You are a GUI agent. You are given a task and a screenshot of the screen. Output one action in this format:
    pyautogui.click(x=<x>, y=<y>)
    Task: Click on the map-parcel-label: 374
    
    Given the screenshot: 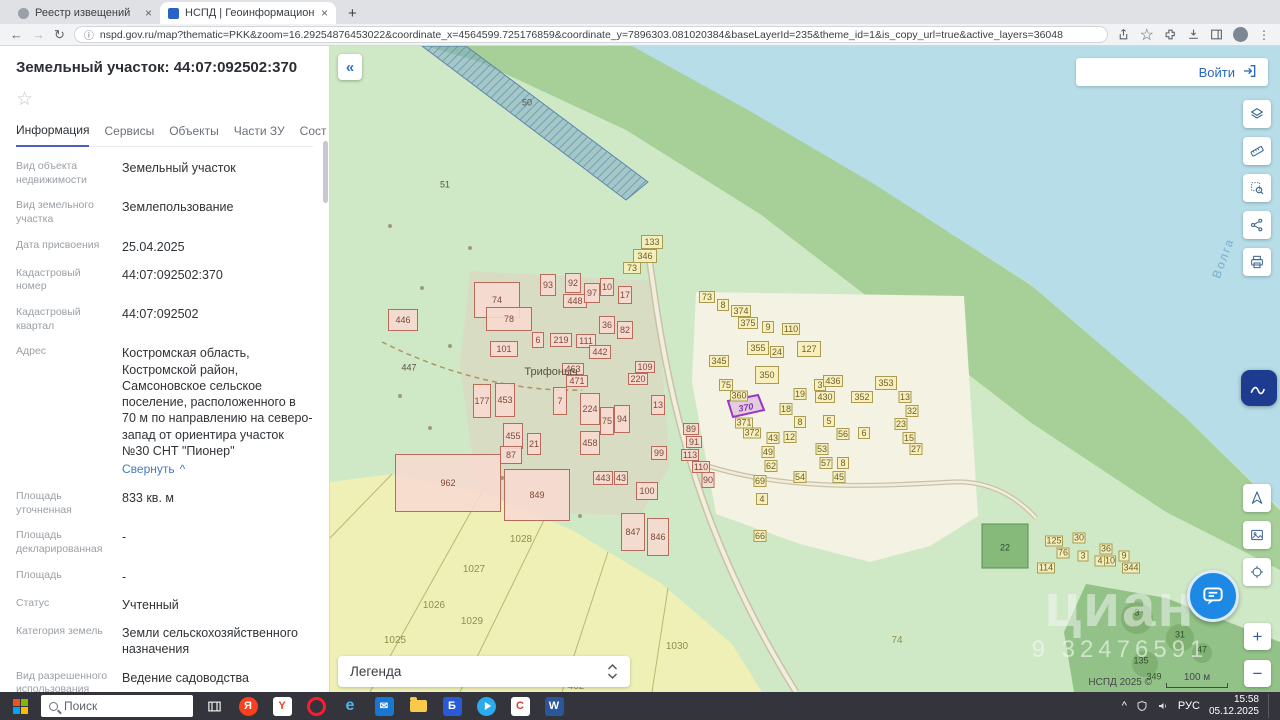 What is the action you would take?
    pyautogui.click(x=741, y=311)
    